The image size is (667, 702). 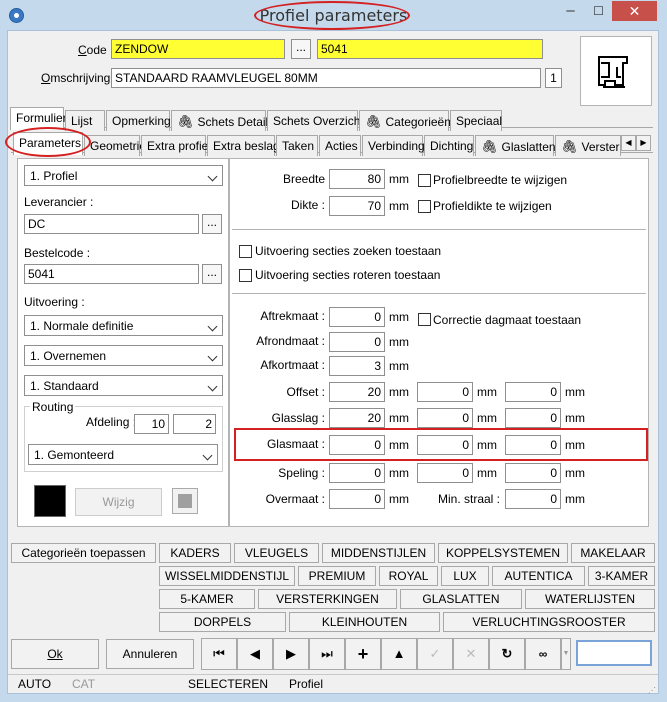 What do you see at coordinates (245, 251) in the screenshot?
I see `secties-zoeken-checkbox` at bounding box center [245, 251].